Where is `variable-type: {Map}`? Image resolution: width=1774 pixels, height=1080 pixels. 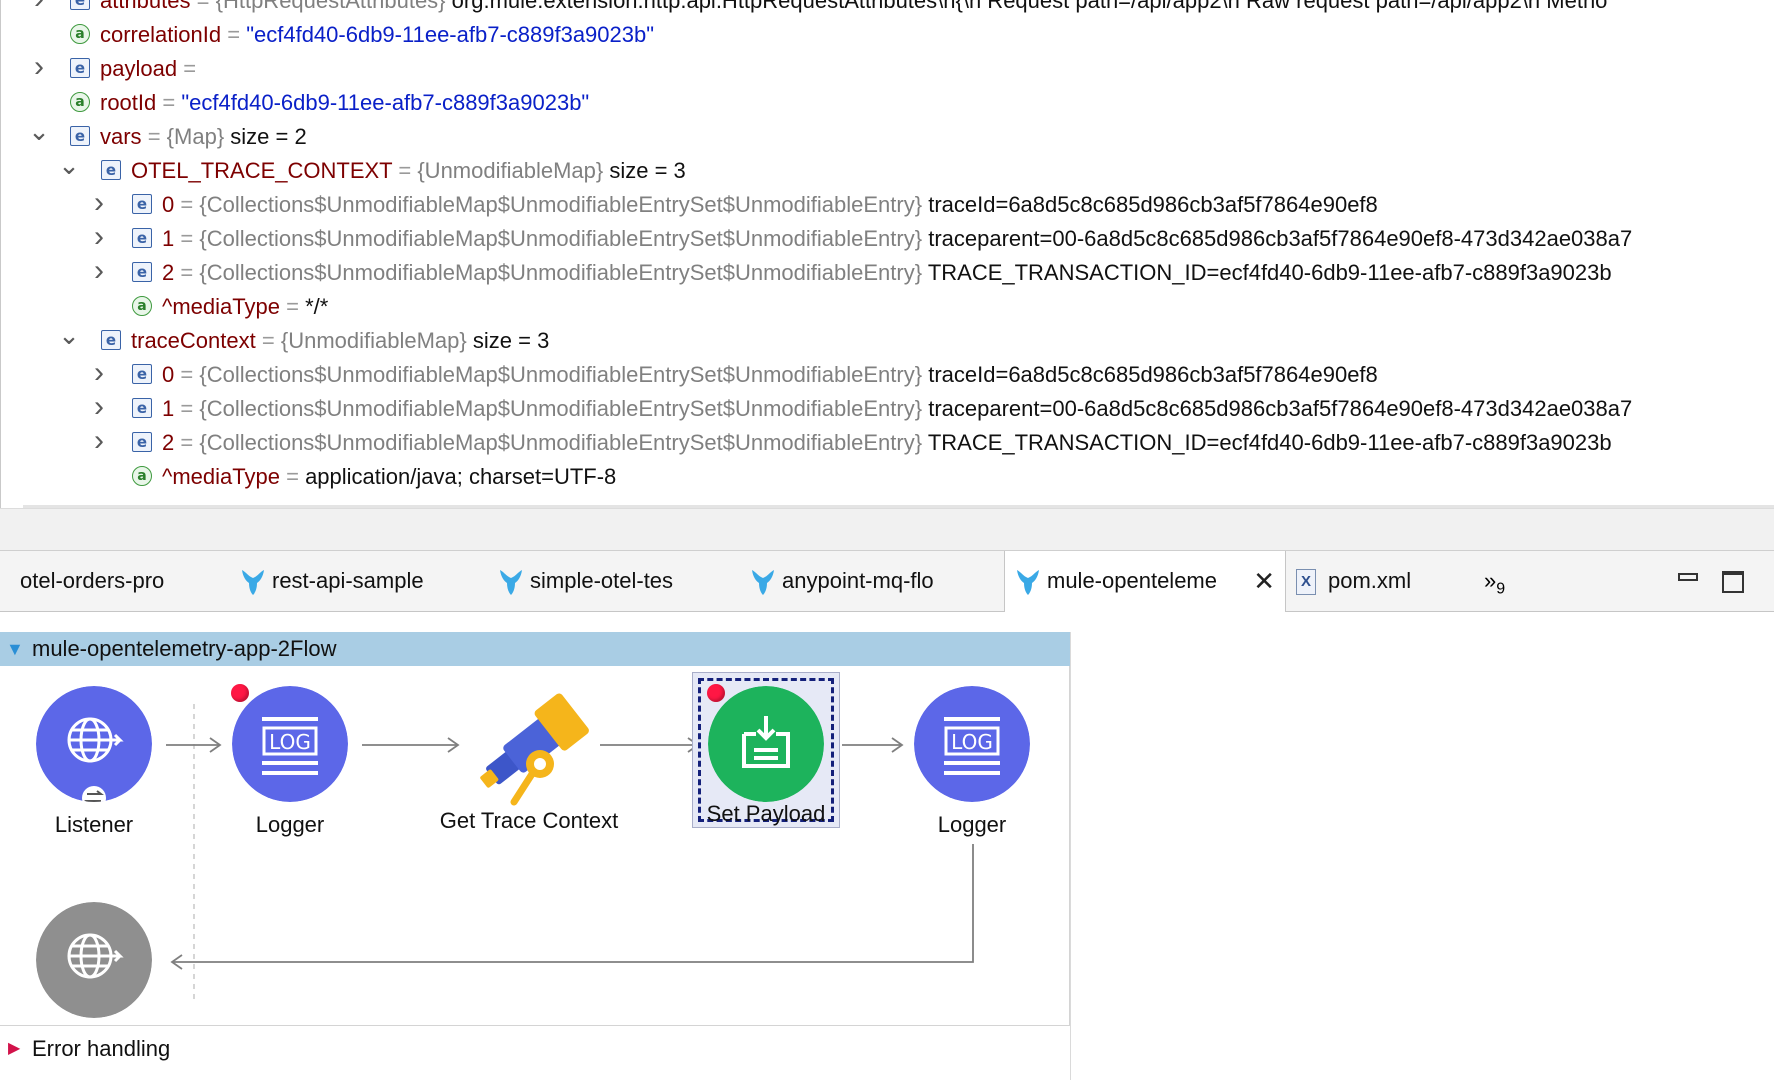 variable-type: {Map} is located at coordinates (195, 136).